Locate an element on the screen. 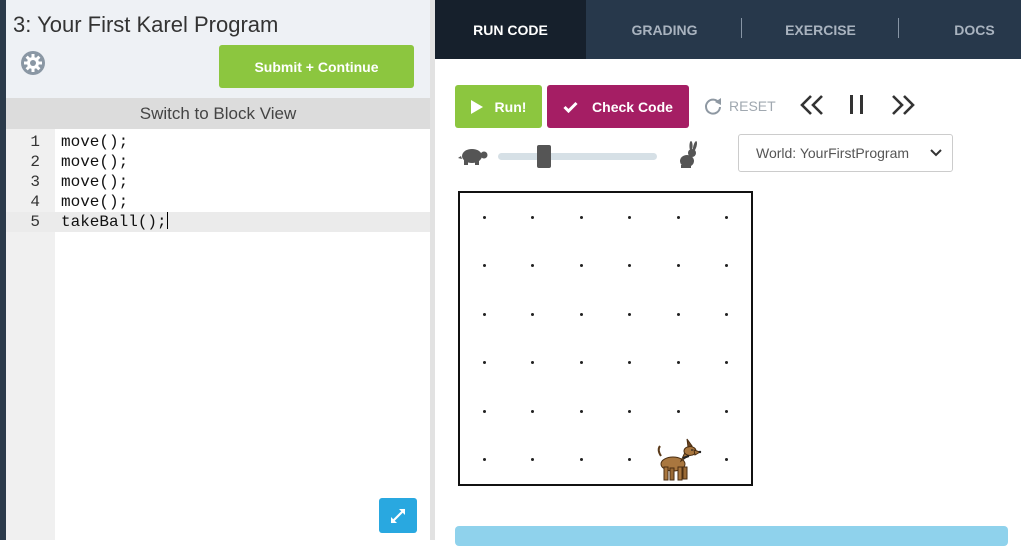  line-number: 5 is located at coordinates (35, 222).